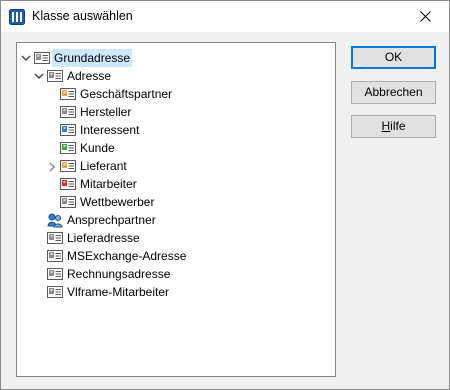  Describe the element at coordinates (126, 94) in the screenshot. I see `tree-node-label: Geschäftspartner` at that location.